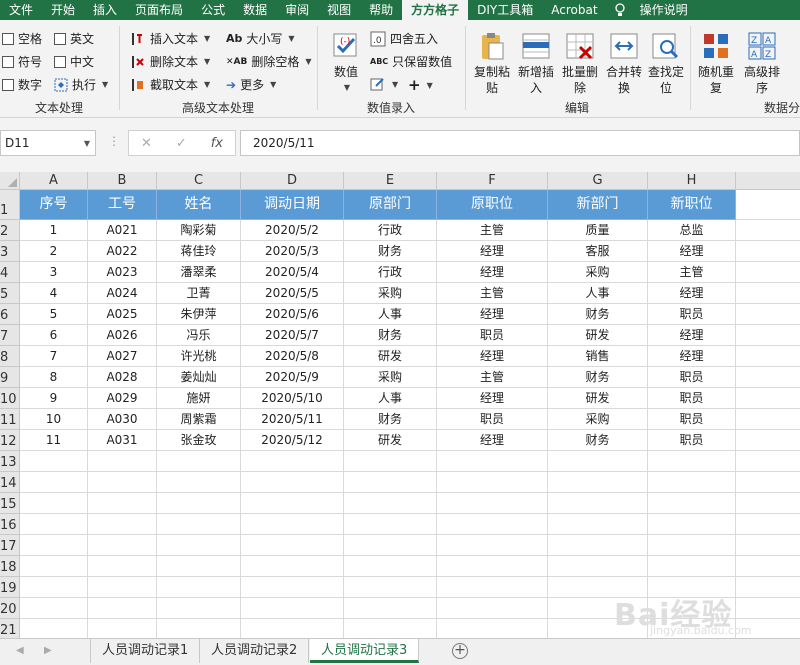 The height and width of the screenshot is (665, 800). I want to click on round-button: .0 四舍五入, so click(404, 38).